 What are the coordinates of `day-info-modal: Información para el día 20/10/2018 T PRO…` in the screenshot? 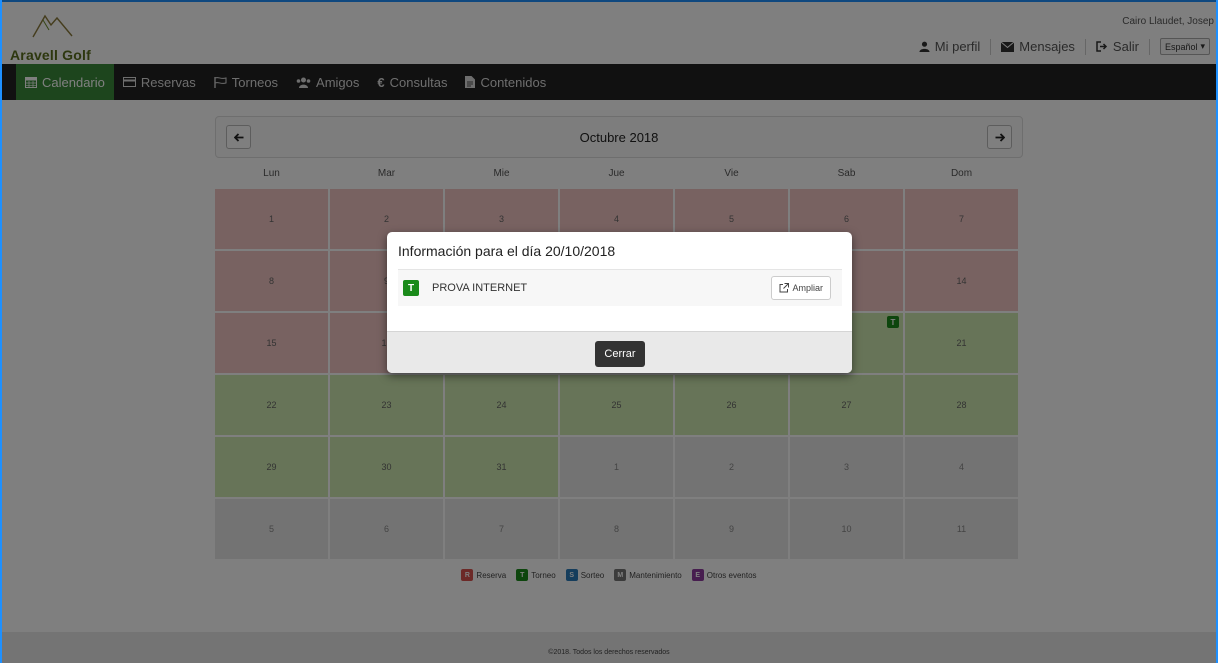 It's located at (619, 302).